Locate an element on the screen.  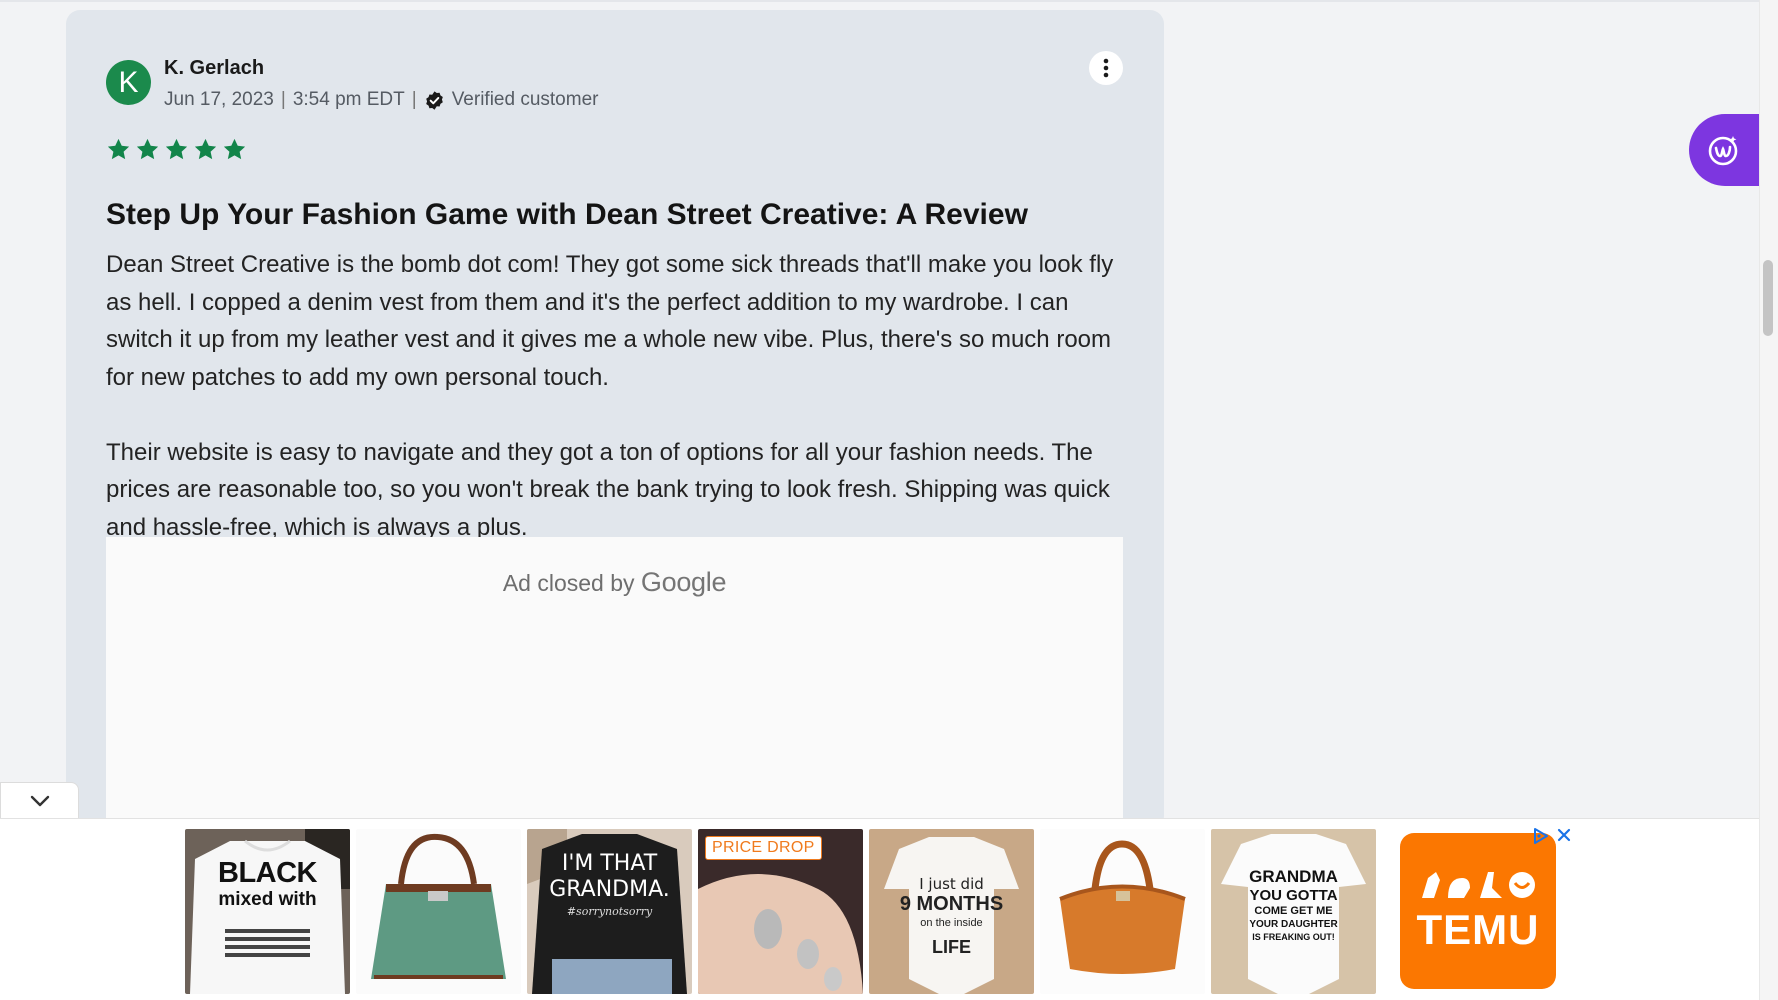
chevron-down-icon is located at coordinates (39, 801).